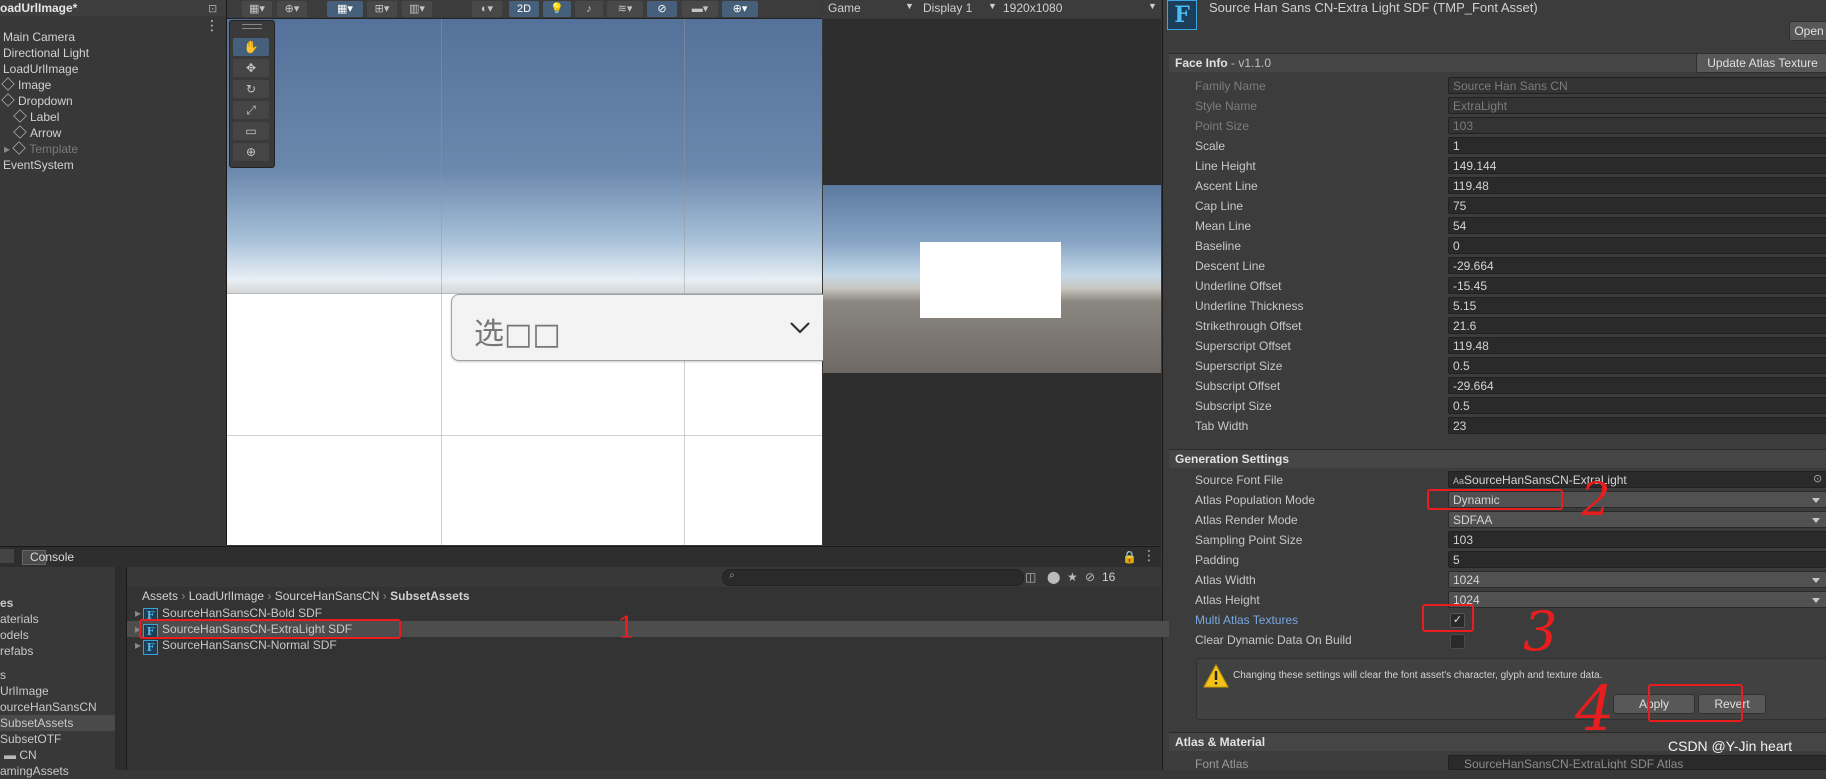 Image resolution: width=1826 pixels, height=779 pixels. I want to click on hierarchy-item: Directional Light, so click(44, 53).